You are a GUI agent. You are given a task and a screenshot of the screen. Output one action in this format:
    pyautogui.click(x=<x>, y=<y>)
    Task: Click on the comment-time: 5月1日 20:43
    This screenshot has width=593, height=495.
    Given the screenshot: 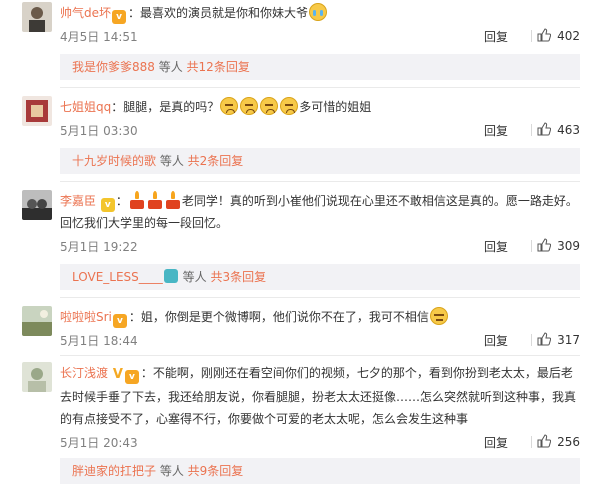 What is the action you would take?
    pyautogui.click(x=99, y=443)
    